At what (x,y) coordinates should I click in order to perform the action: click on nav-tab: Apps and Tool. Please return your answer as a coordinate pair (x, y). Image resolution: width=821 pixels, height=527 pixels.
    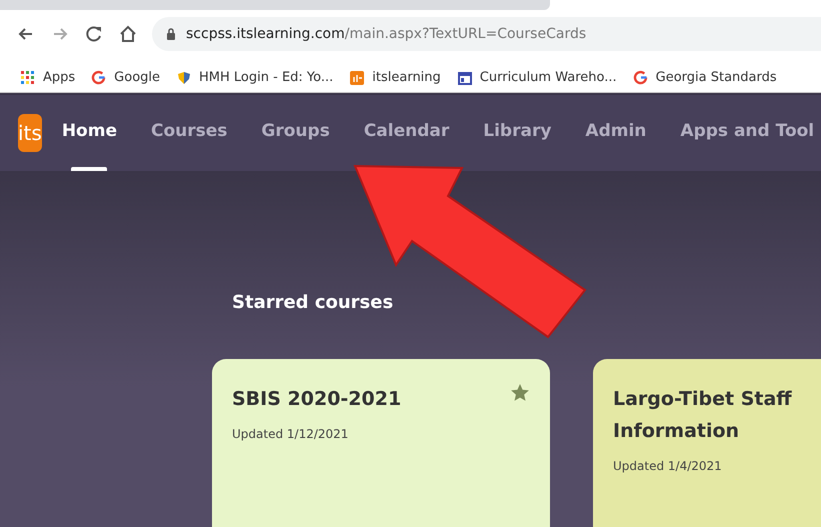
    Looking at the image, I should click on (747, 131).